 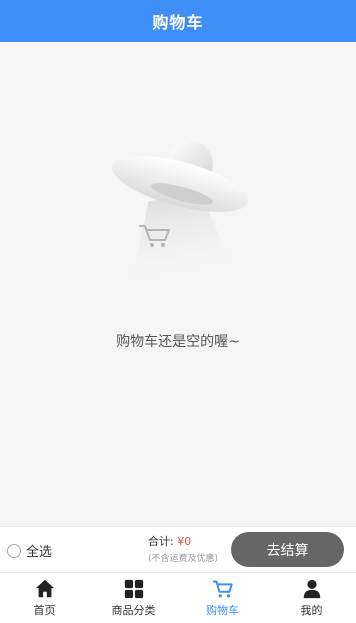 I want to click on tab-profile-label: 我的, so click(x=311, y=610).